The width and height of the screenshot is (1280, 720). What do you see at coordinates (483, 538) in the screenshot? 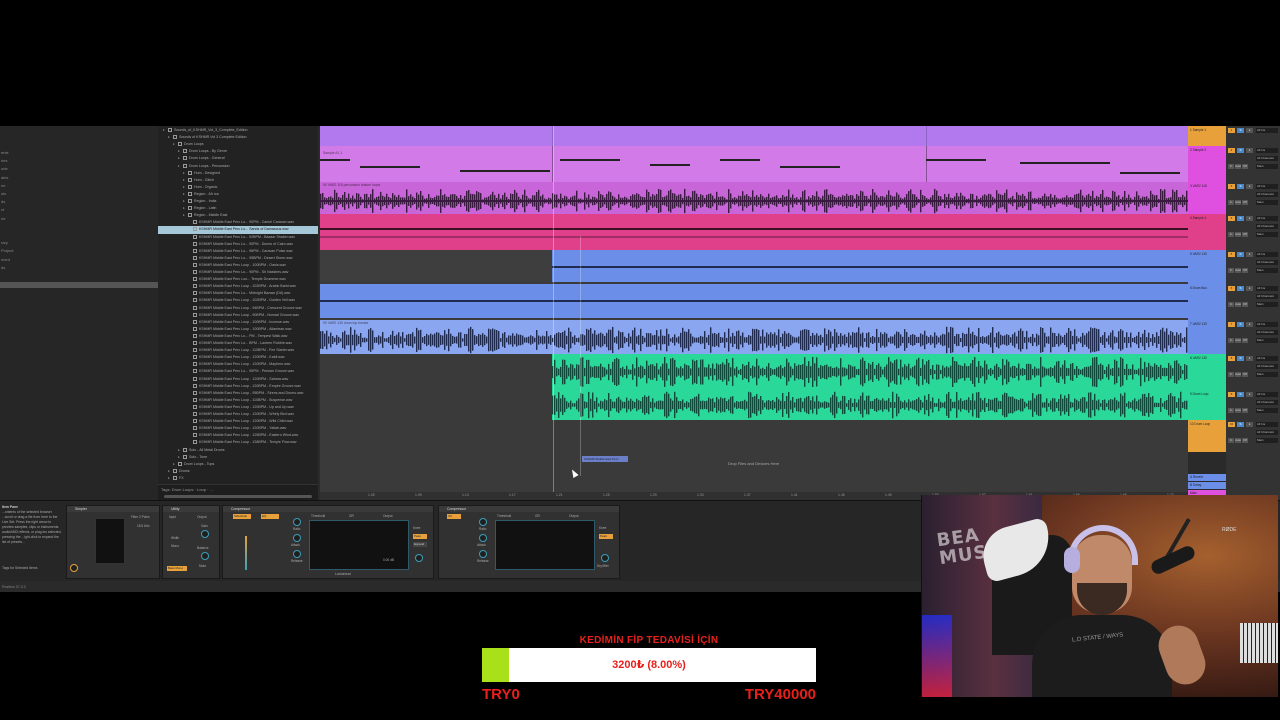
I see `attack-knob` at bounding box center [483, 538].